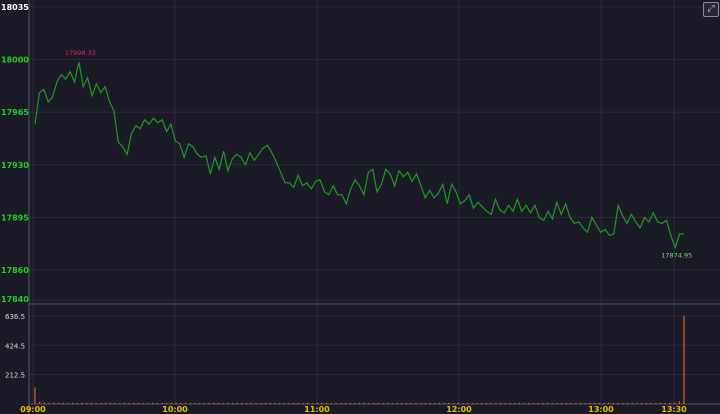  I want to click on volume-tick-label: 636.5, so click(15, 317).